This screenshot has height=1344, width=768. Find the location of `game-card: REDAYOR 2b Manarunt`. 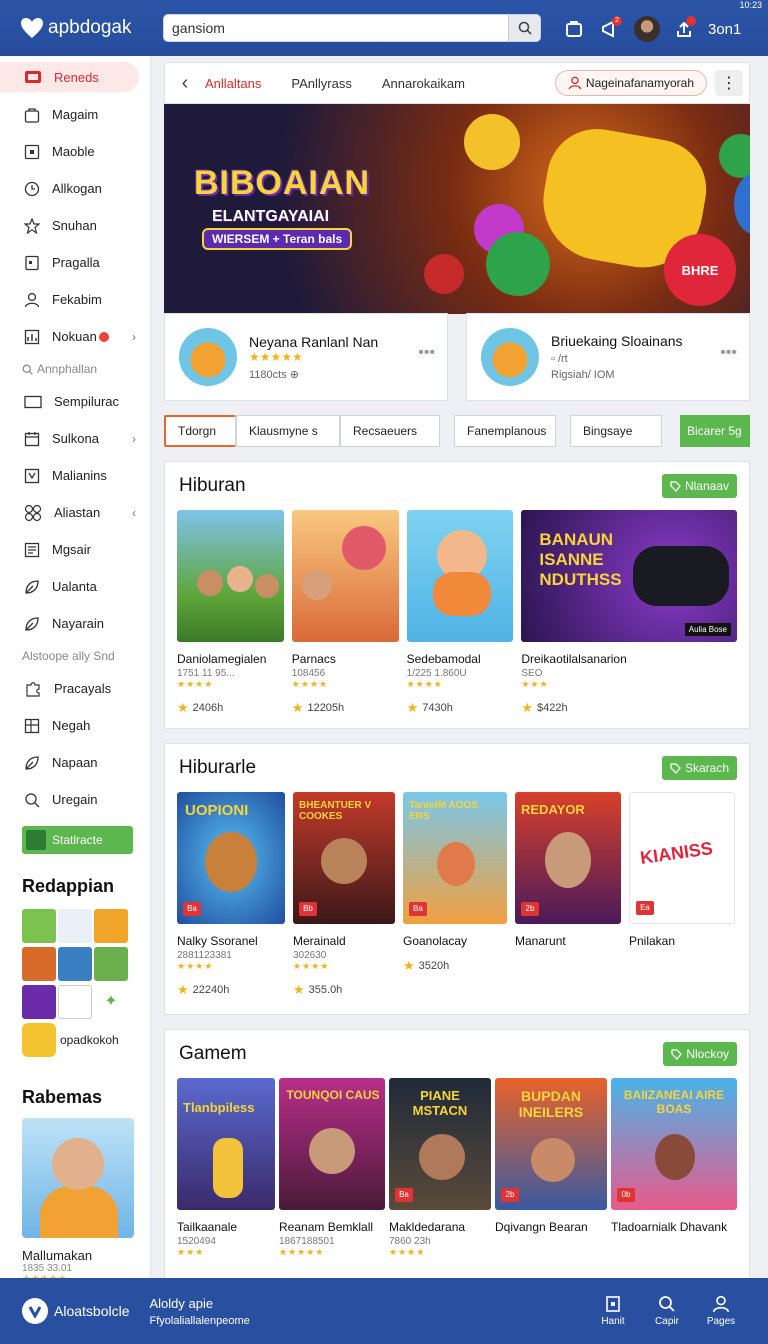

game-card: REDAYOR 2b Manarunt is located at coordinates (568, 895).